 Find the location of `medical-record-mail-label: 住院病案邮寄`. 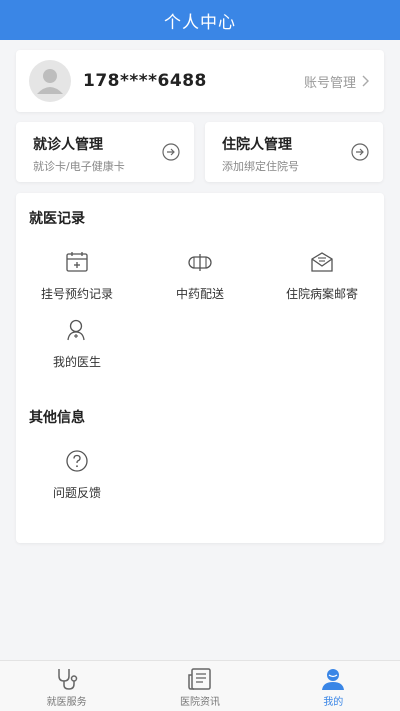

medical-record-mail-label: 住院病案邮寄 is located at coordinates (321, 294).